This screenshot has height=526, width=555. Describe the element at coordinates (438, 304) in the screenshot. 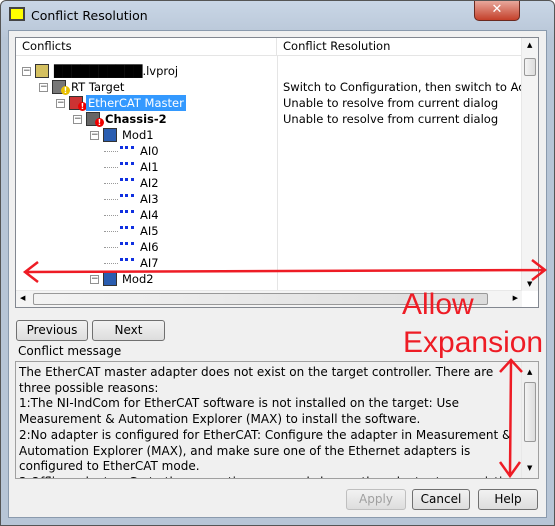

I see `annotation-allow: Allow` at that location.